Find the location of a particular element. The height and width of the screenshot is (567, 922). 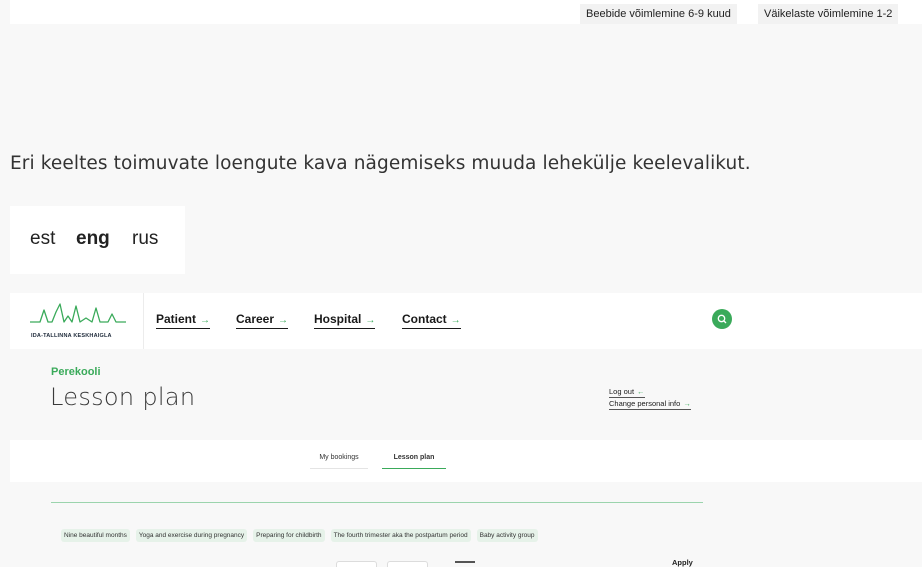

logout-link: Log out ← is located at coordinates (627, 392).